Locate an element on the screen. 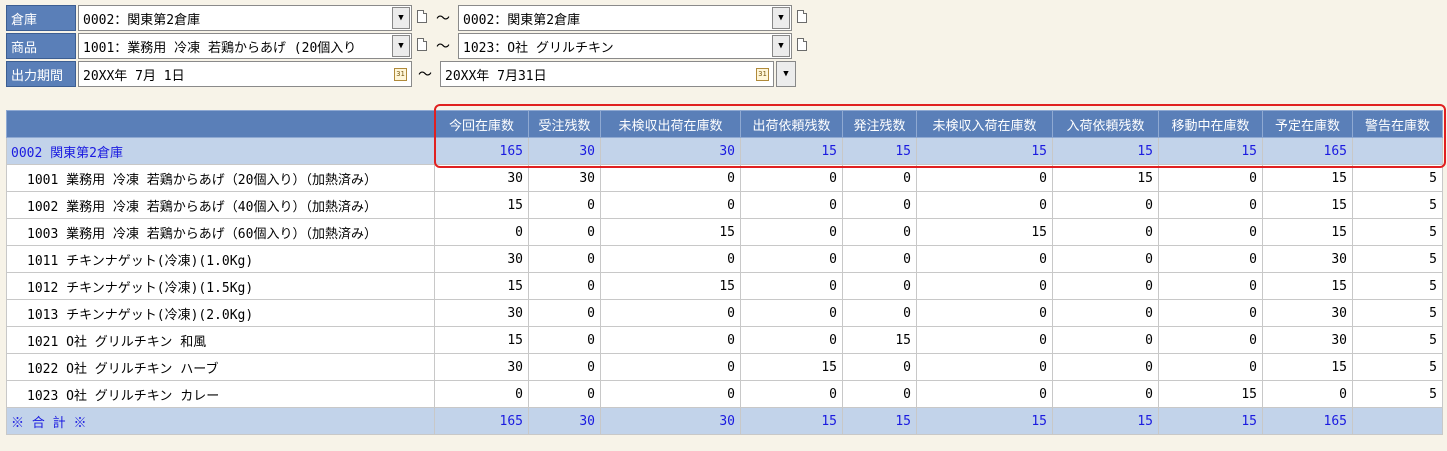 This screenshot has width=1447, height=451. table-row: 1022 O社 グリルチキン ハーブ 30 0 0 15 0 0 0 0 15 5 is located at coordinates (724, 367).